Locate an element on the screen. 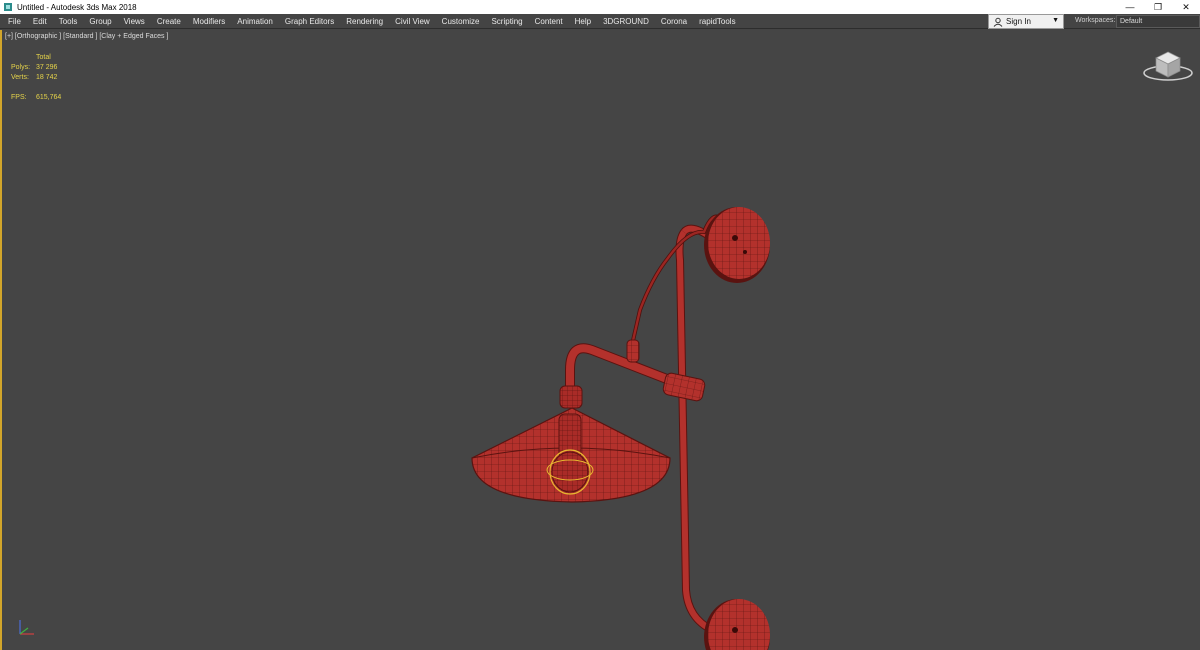 The image size is (1200, 650). menu-civil-view: Civil View is located at coordinates (412, 21).